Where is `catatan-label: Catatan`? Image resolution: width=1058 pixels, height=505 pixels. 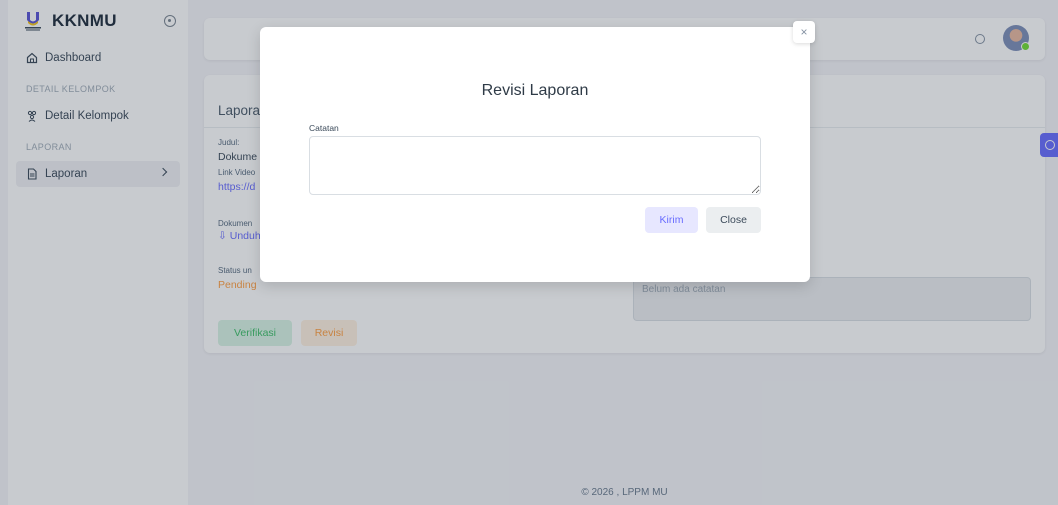
catatan-label: Catatan is located at coordinates (324, 128).